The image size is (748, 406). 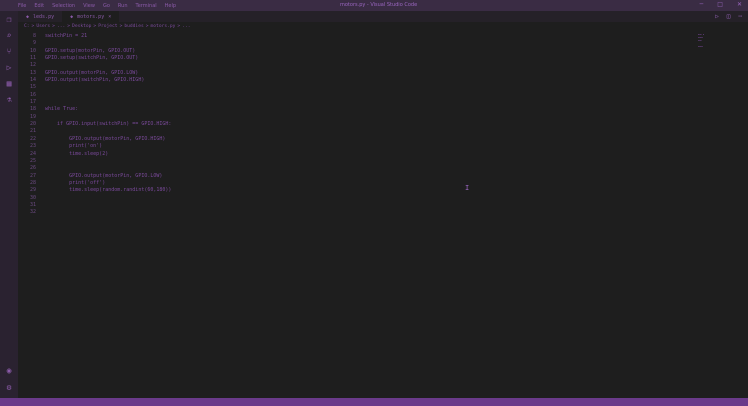 What do you see at coordinates (94, 176) in the screenshot?
I see `code-line: 27 GPIO.output(motorPin, GPIO.LOW)` at bounding box center [94, 176].